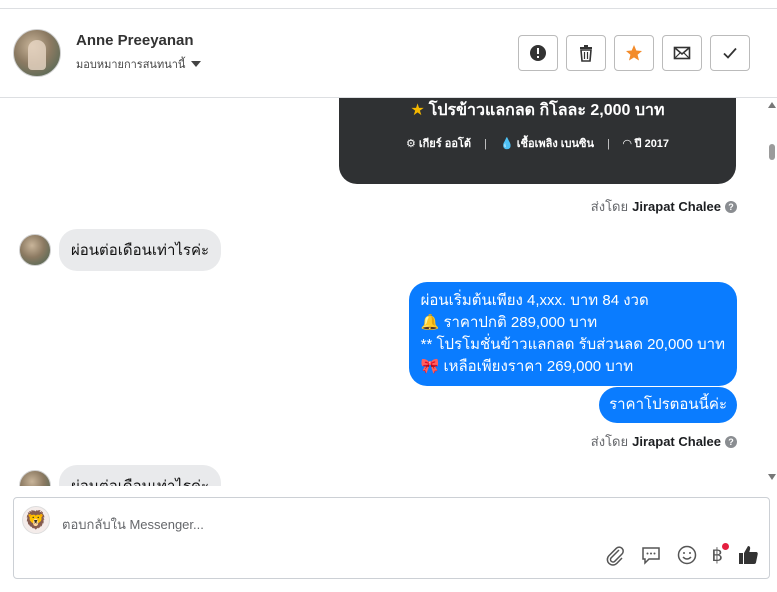  What do you see at coordinates (748, 555) in the screenshot?
I see `thumbs-up-icon` at bounding box center [748, 555].